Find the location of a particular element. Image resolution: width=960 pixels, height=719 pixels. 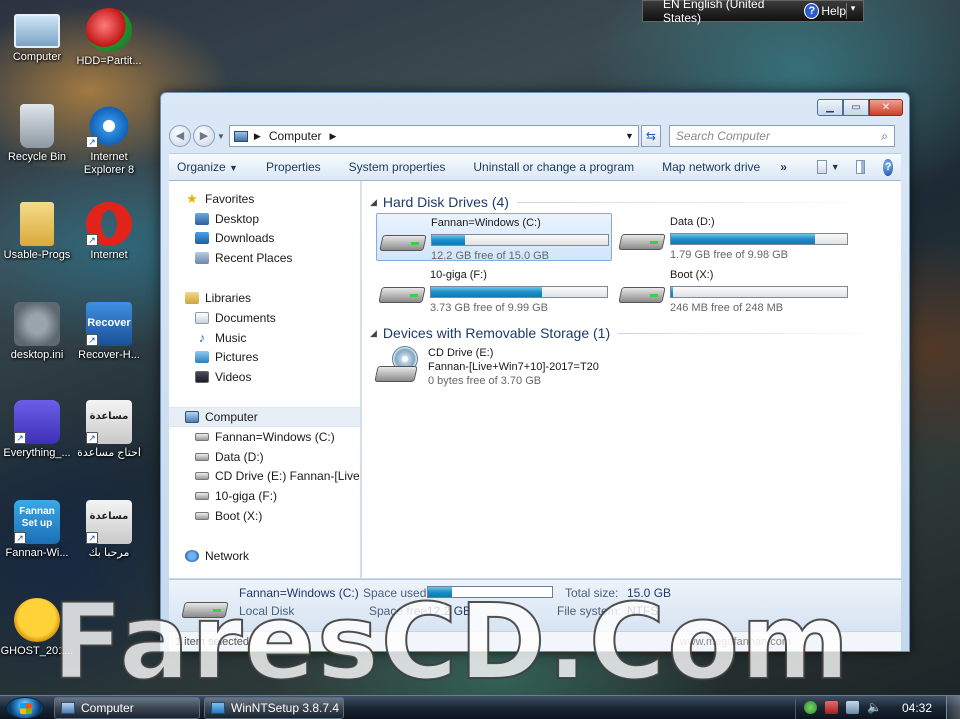

desktop-icon-internet-explorer: ↗ Internet Explorer 8 is located at coordinates (109, 140).